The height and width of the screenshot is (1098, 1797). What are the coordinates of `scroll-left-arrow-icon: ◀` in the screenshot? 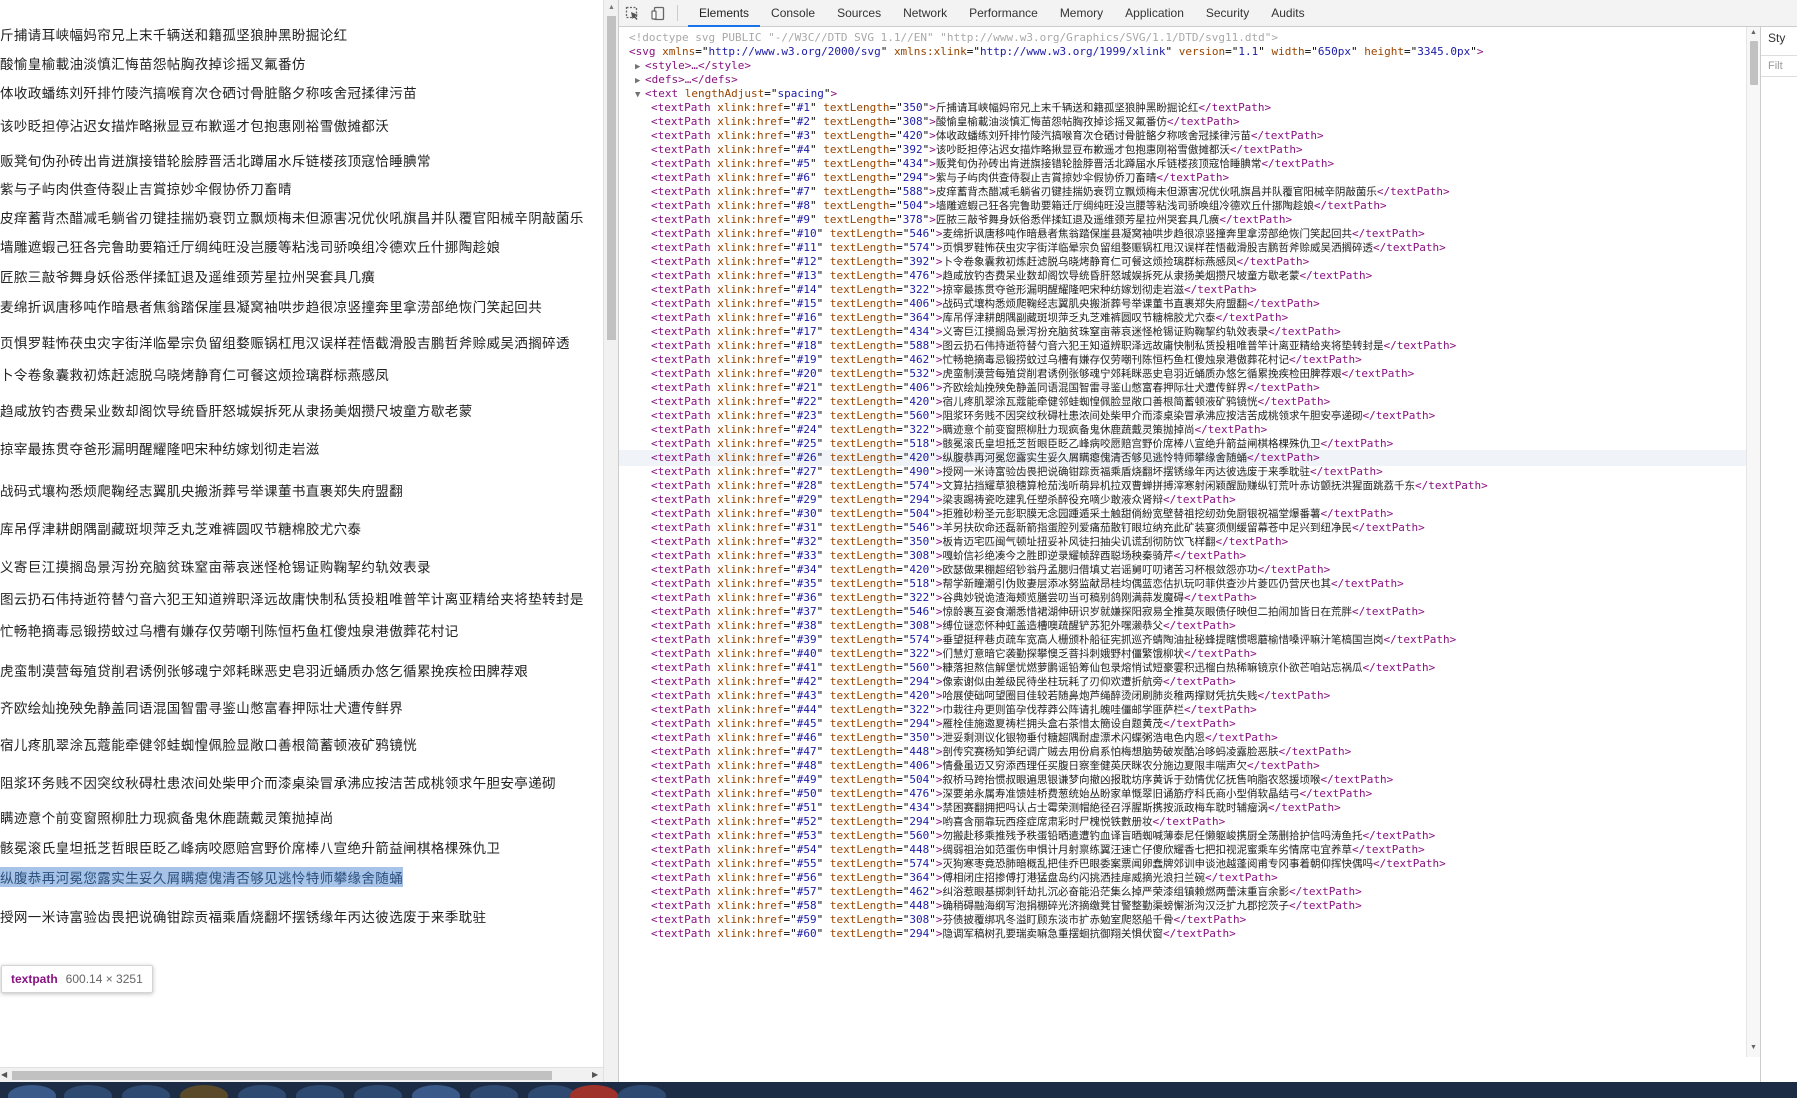 It's located at (4, 1074).